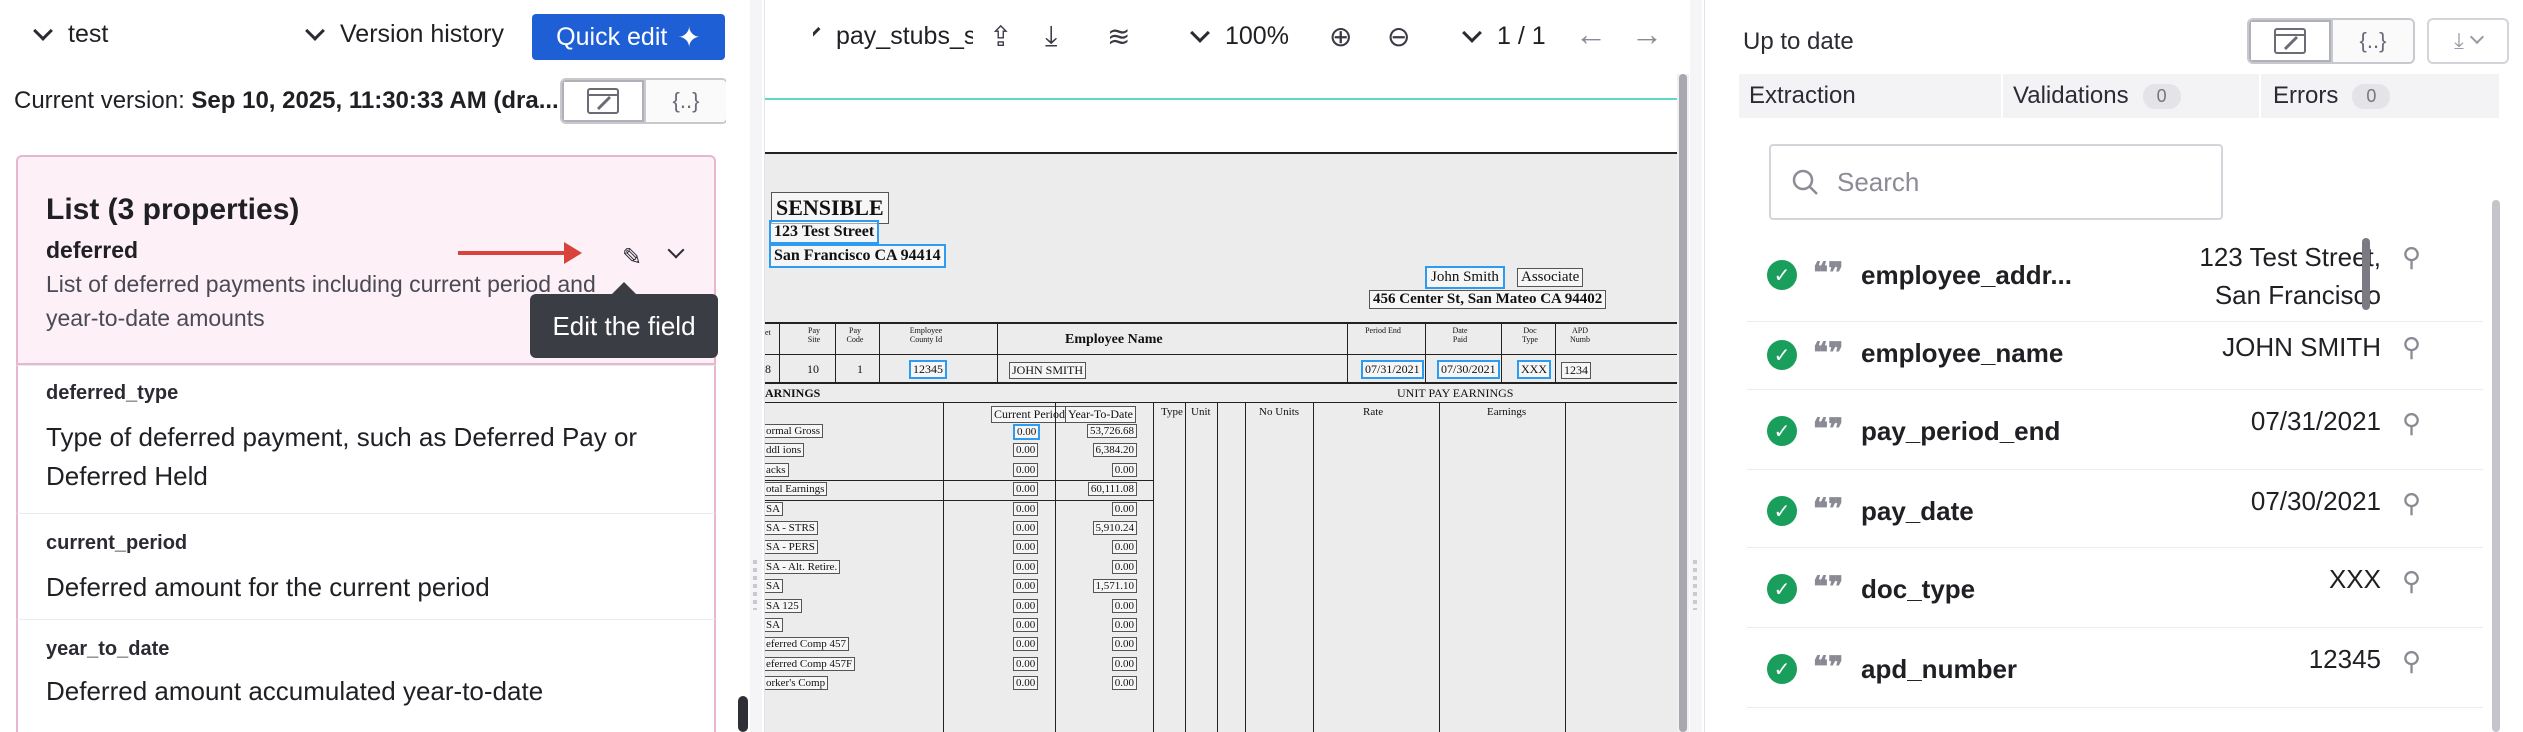 The height and width of the screenshot is (732, 2523). What do you see at coordinates (1000, 36) in the screenshot?
I see `upload-icon: ⇪` at bounding box center [1000, 36].